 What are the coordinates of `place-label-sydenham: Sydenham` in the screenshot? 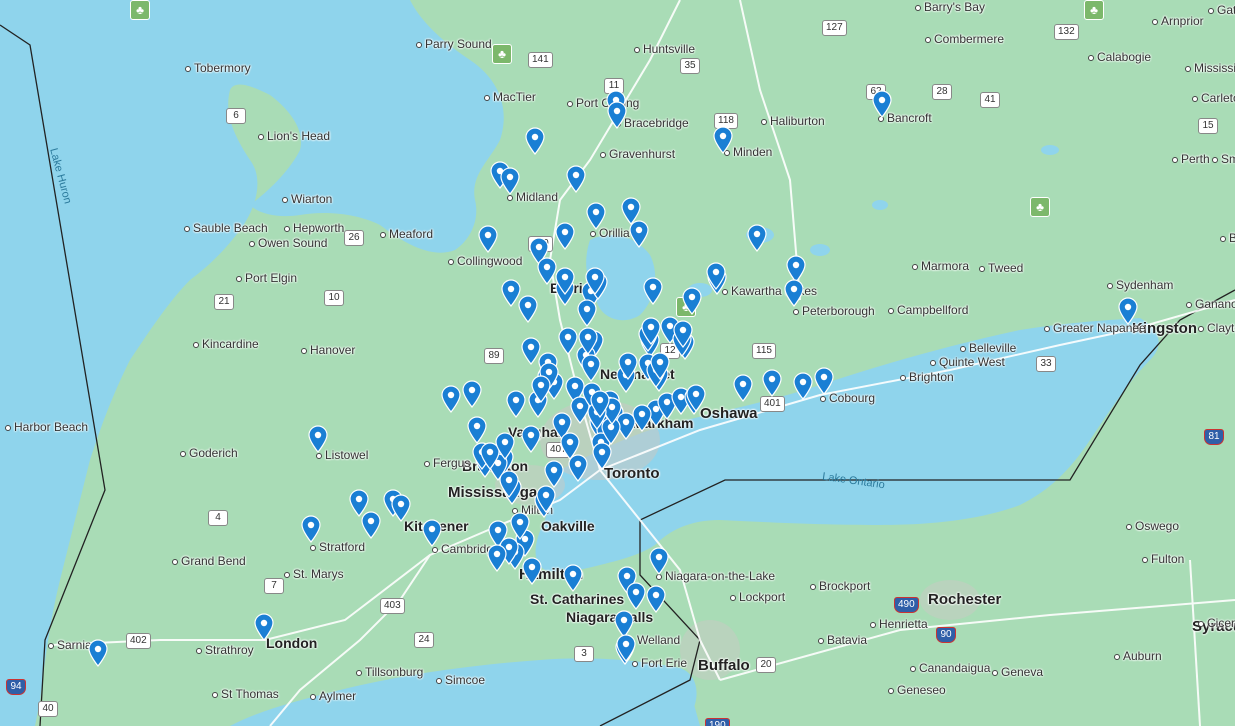 It's located at (1140, 285).